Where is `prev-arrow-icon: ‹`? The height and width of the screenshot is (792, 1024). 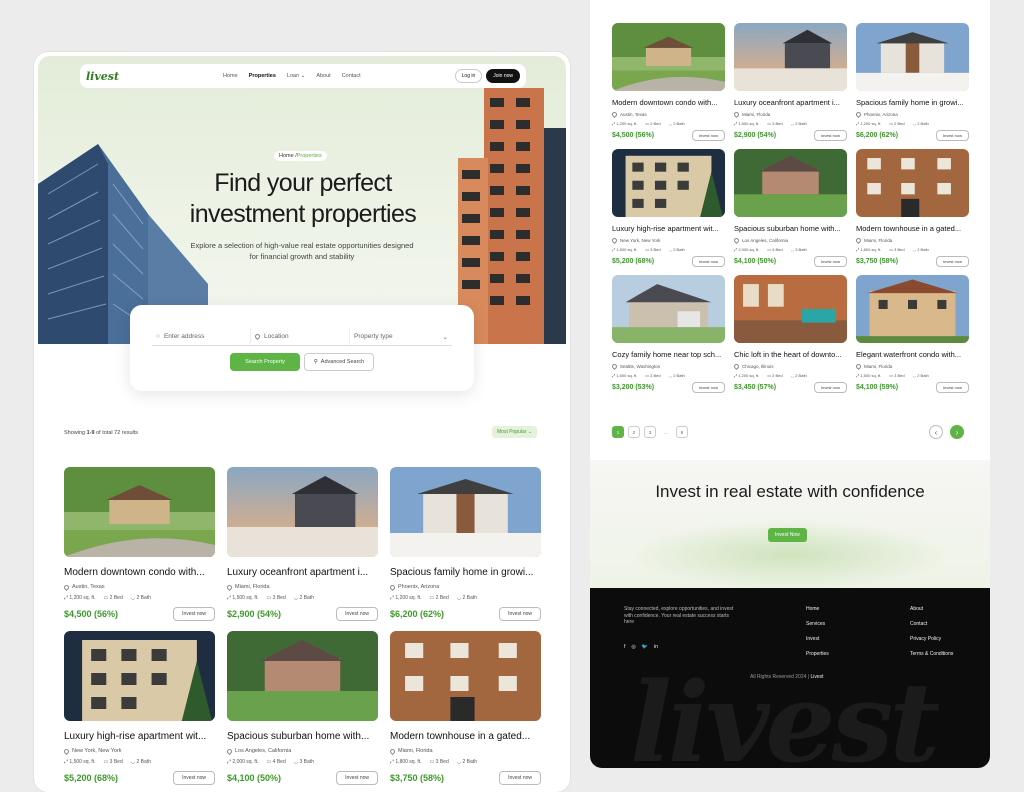 prev-arrow-icon: ‹ is located at coordinates (936, 432).